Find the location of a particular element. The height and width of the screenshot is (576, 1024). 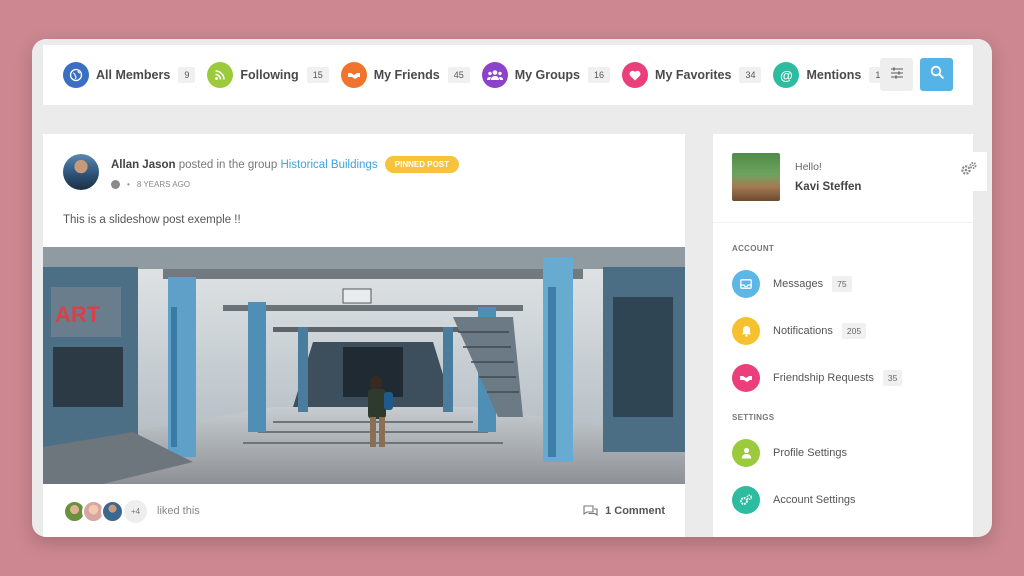

post-action-text: posted in the group is located at coordinates (228, 165).